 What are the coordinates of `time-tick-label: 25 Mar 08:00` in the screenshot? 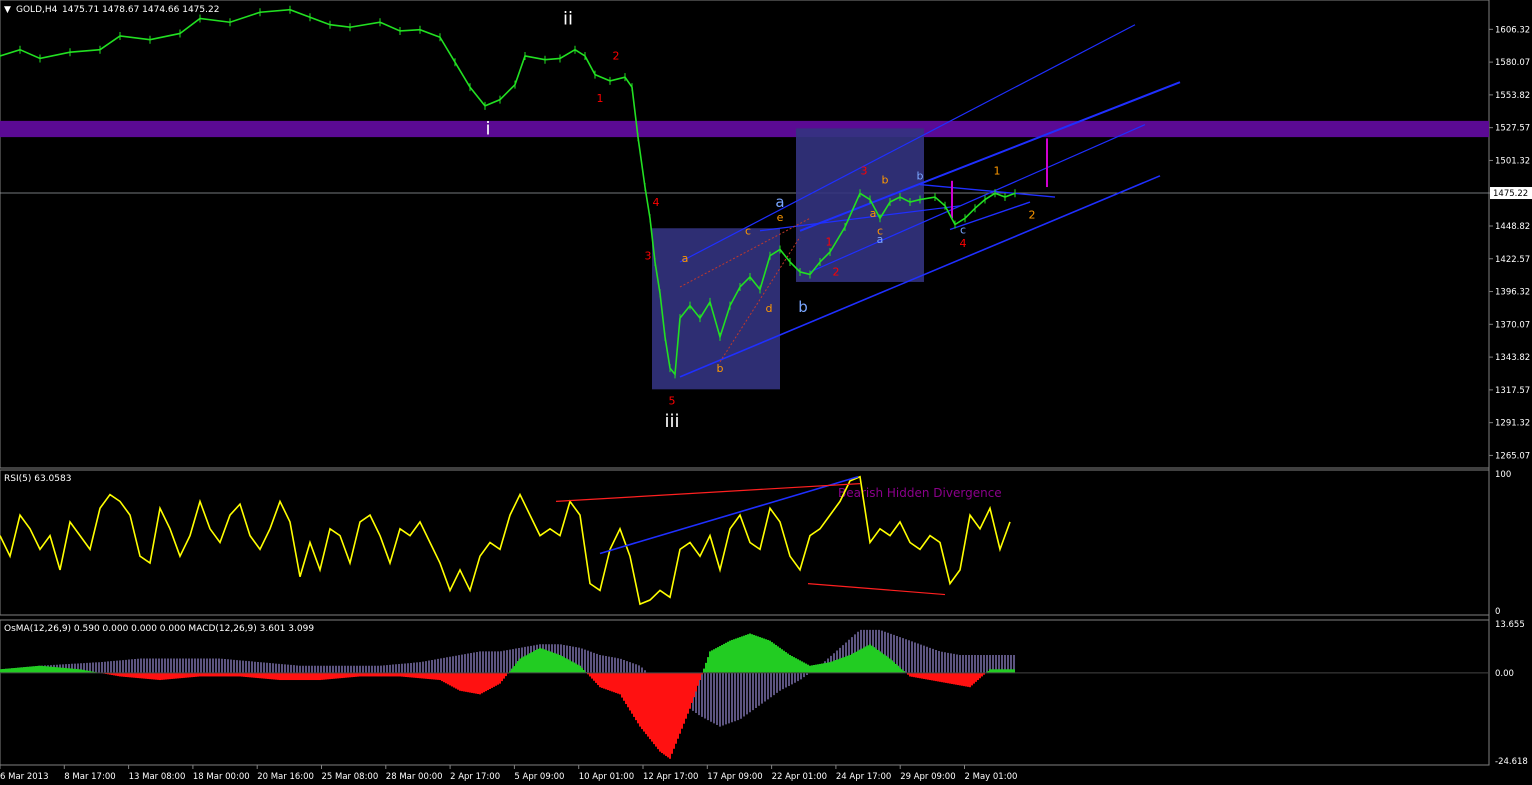 It's located at (350, 777).